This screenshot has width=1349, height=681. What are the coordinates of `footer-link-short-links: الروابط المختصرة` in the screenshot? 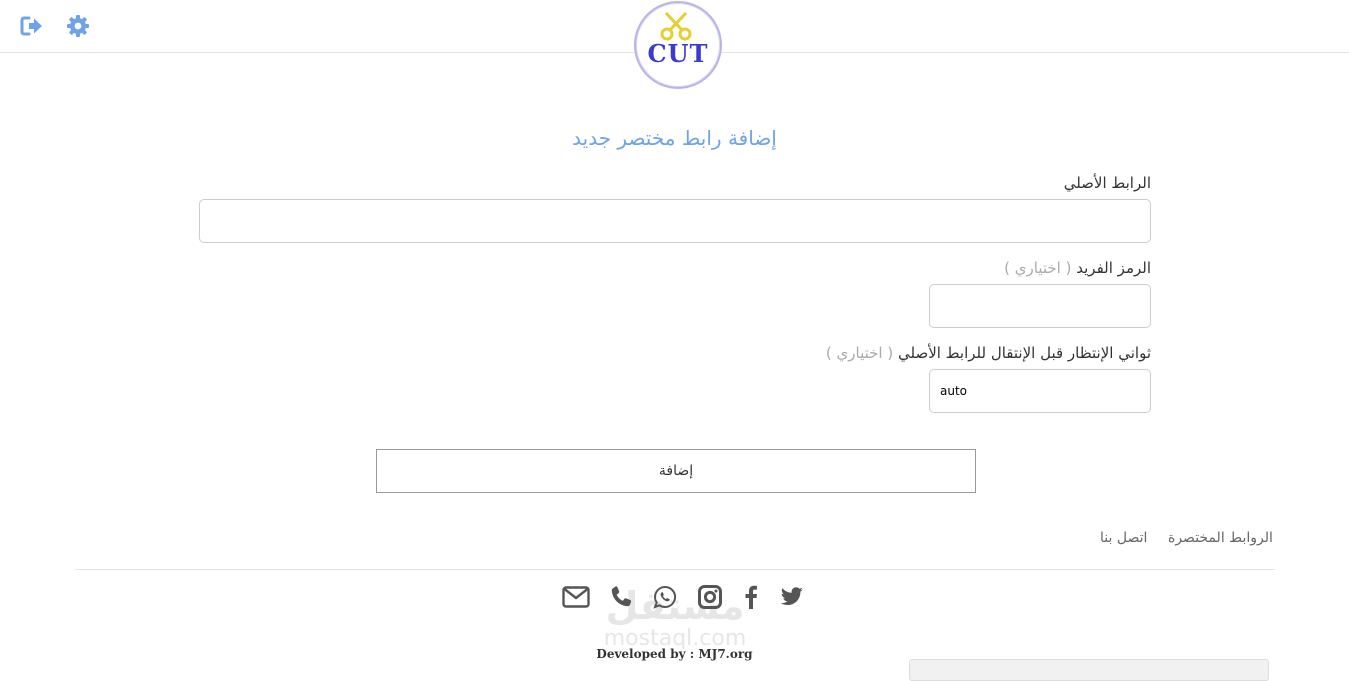 It's located at (1220, 538).